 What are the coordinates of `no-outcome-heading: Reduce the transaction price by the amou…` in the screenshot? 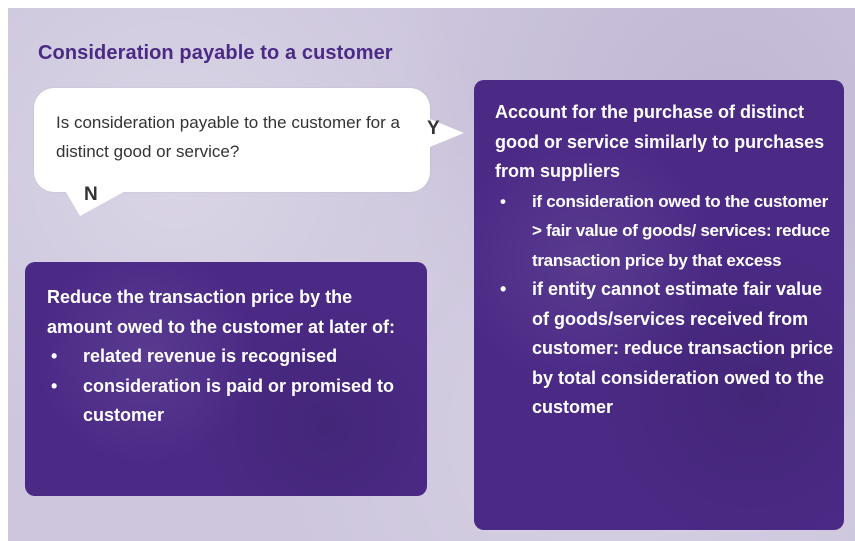 It's located at (221, 312).